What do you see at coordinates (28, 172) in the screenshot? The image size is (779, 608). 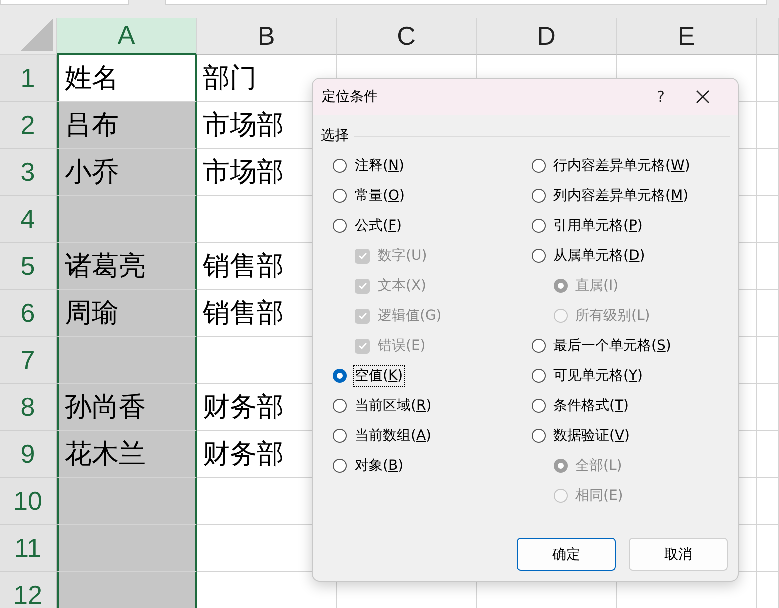 I see `row-header: 3` at bounding box center [28, 172].